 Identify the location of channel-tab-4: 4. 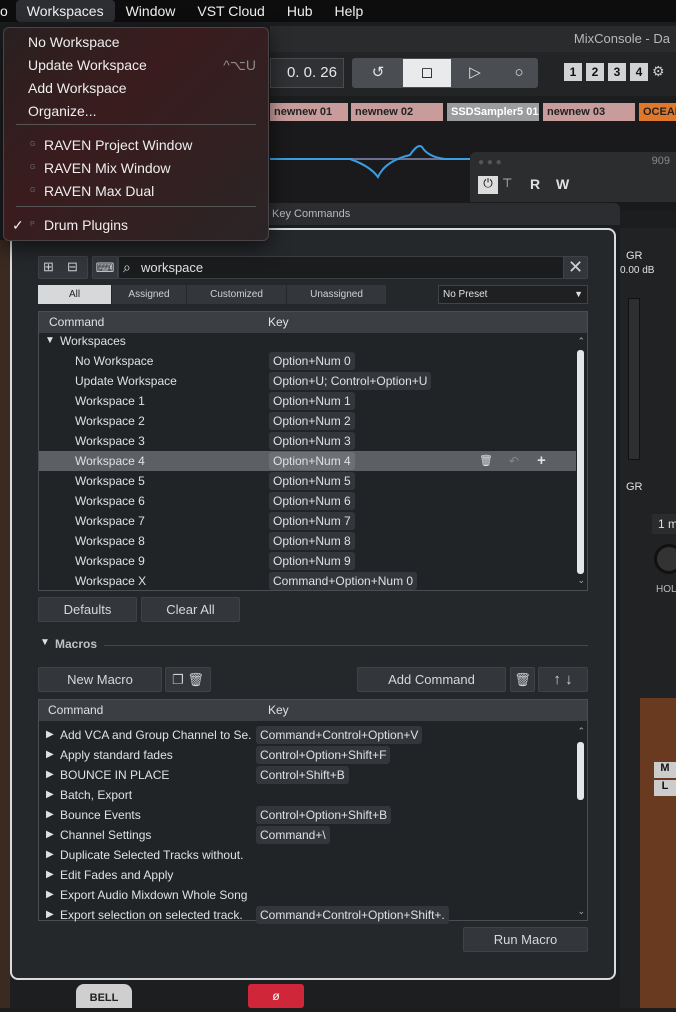
(639, 72).